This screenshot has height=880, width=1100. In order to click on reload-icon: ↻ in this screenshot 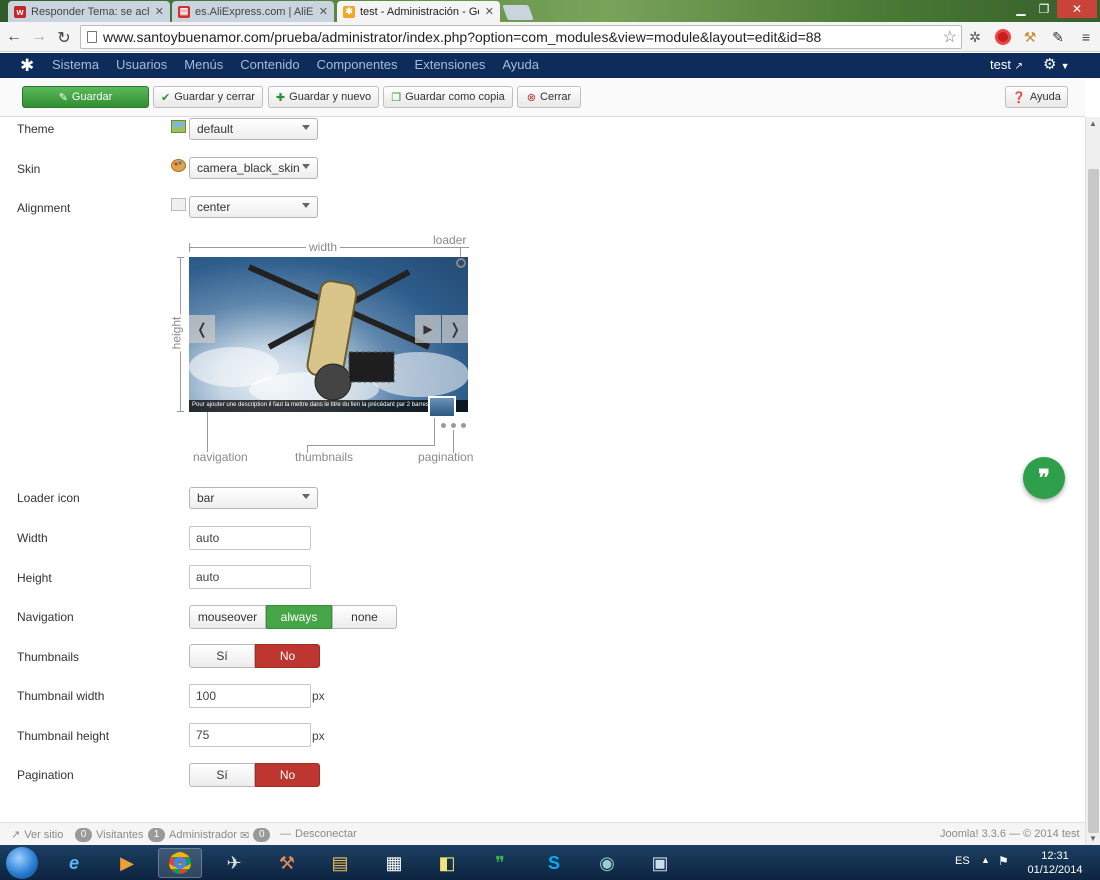, I will do `click(64, 38)`.